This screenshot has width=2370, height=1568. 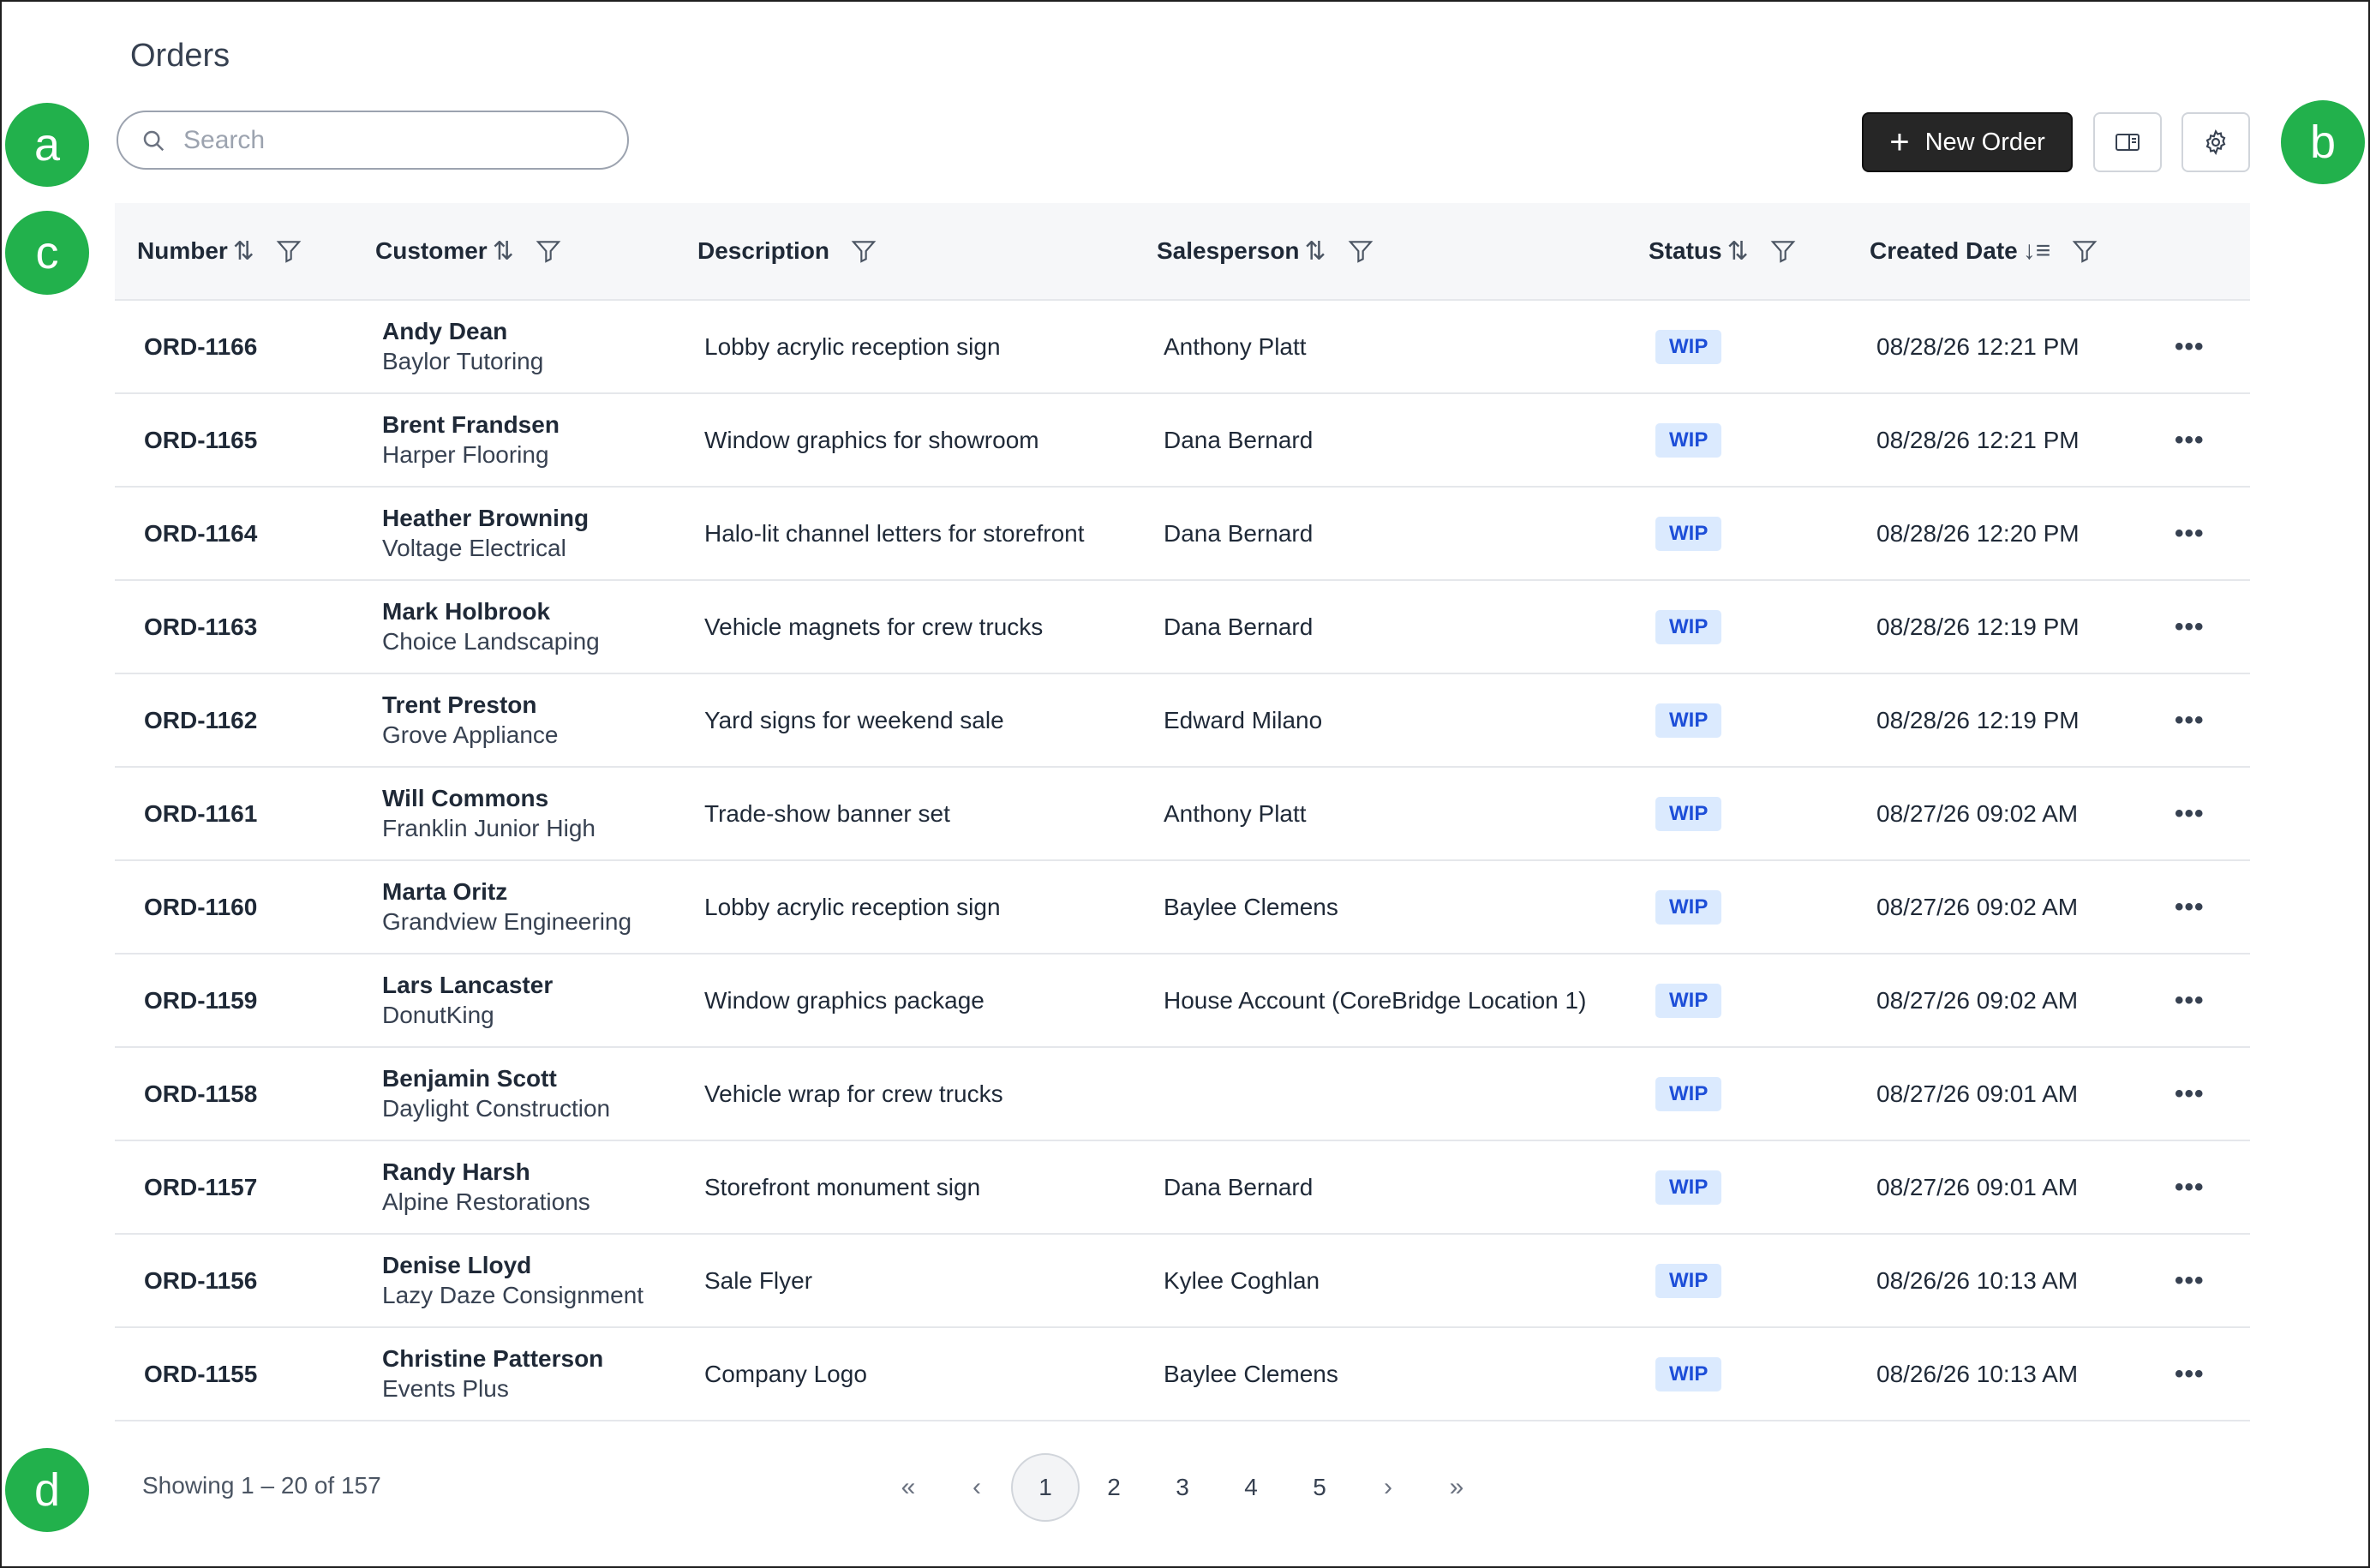 I want to click on order-description: Trade-show banner set, so click(x=827, y=813).